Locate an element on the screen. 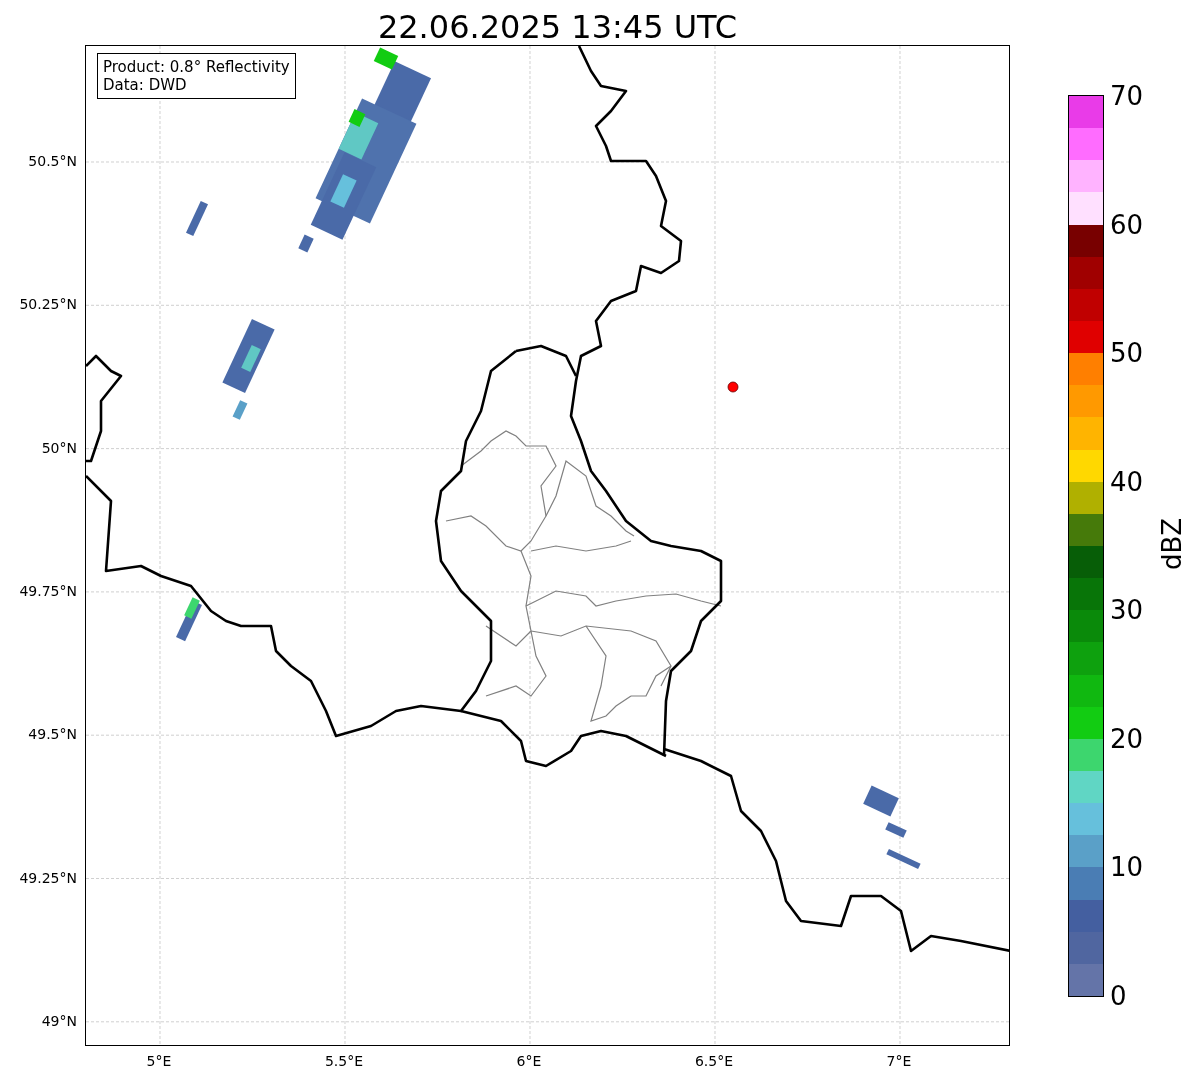  colorbar-tick-label: 10 is located at coordinates (1127, 867).